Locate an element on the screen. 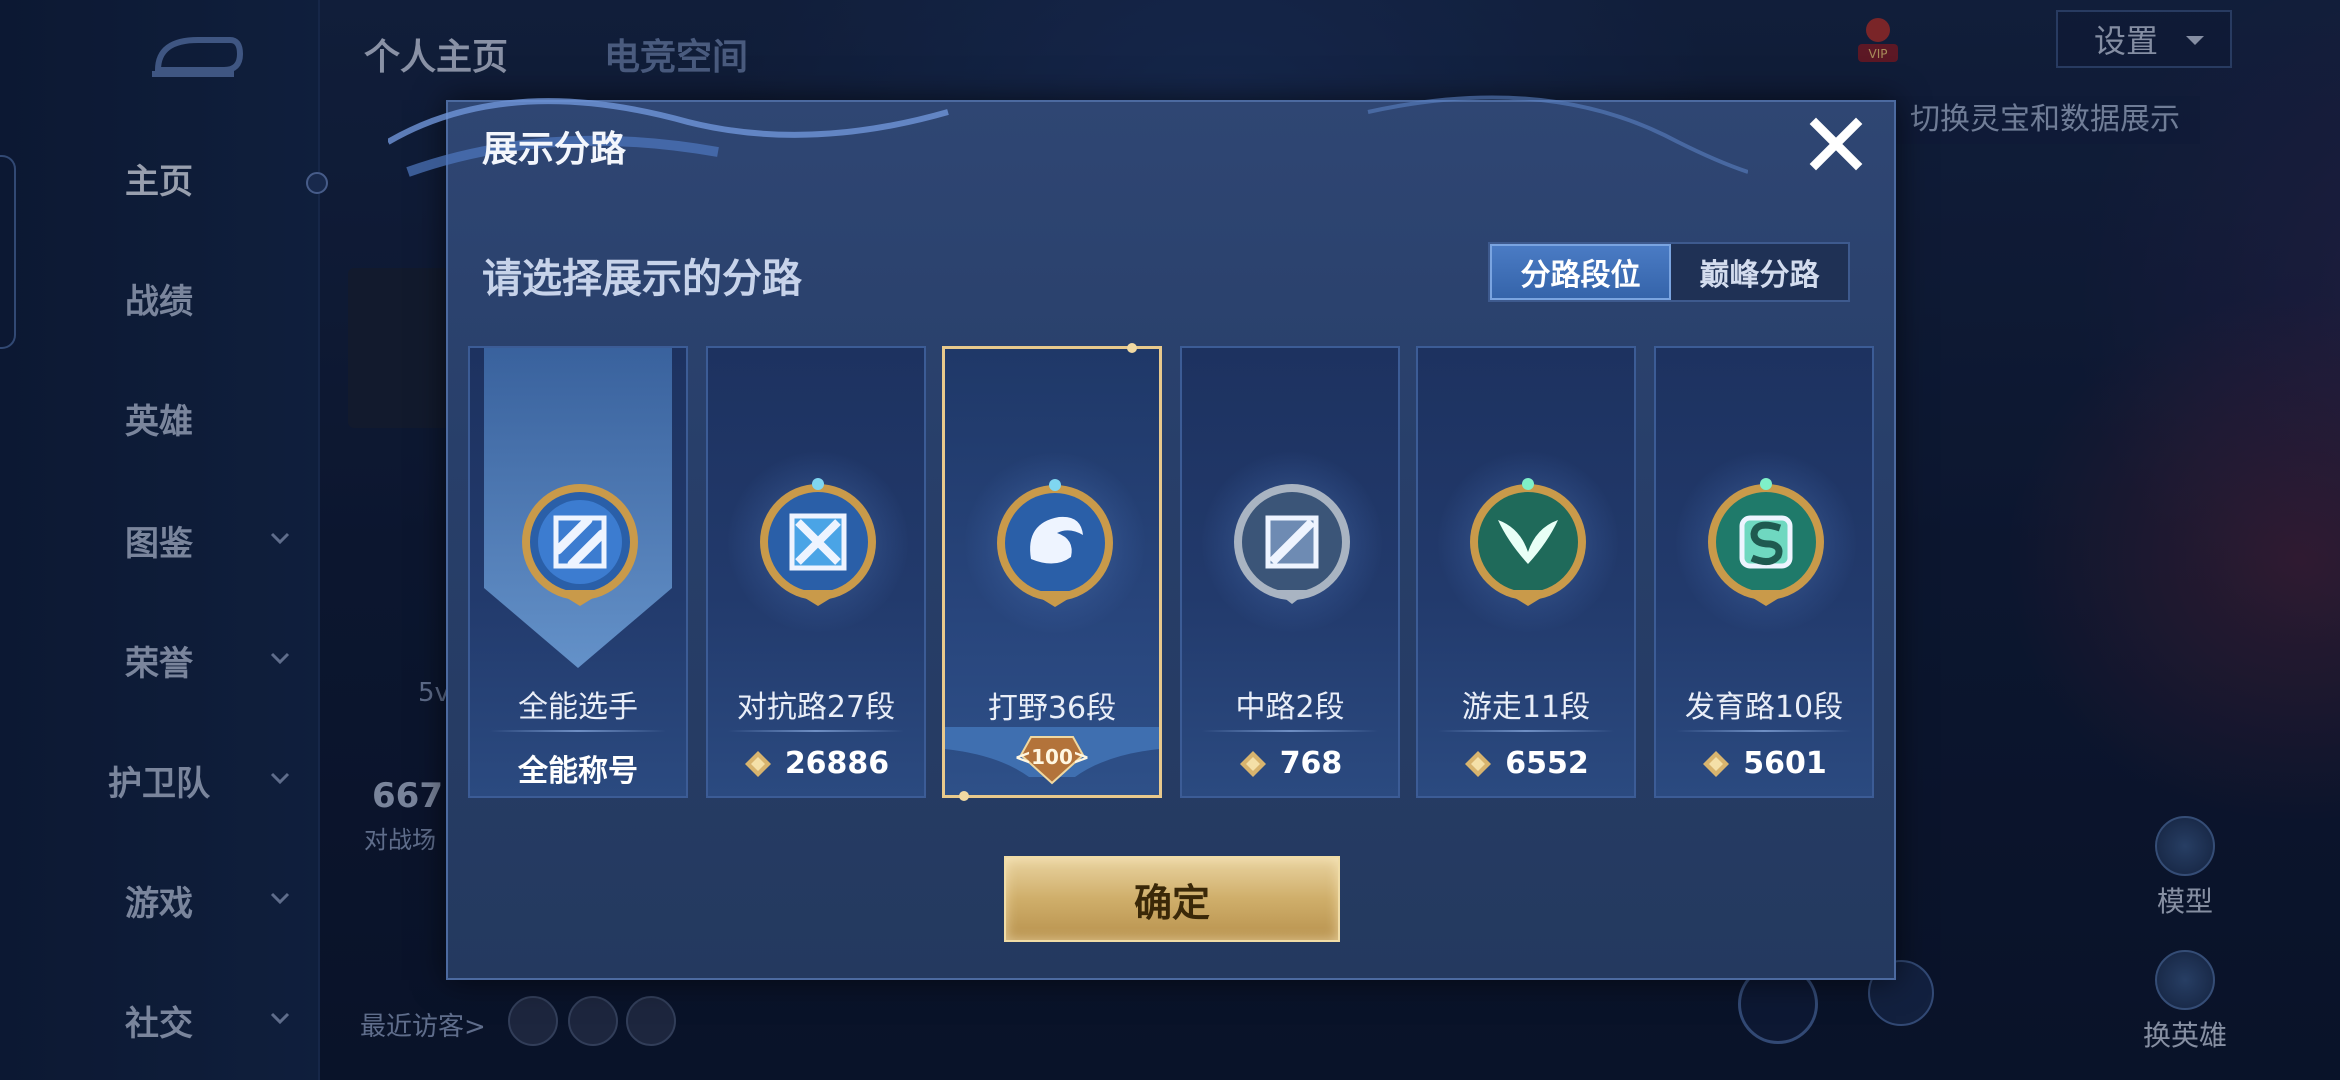 This screenshot has height=1080, width=2340. dialog-subtitle: 请选择展示的分路 is located at coordinates (642, 279).